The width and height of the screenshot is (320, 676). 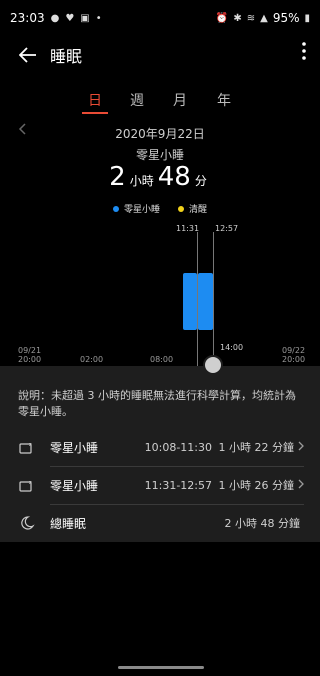 What do you see at coordinates (74, 485) in the screenshot?
I see `nap-row-2-label: 零星小睡` at bounding box center [74, 485].